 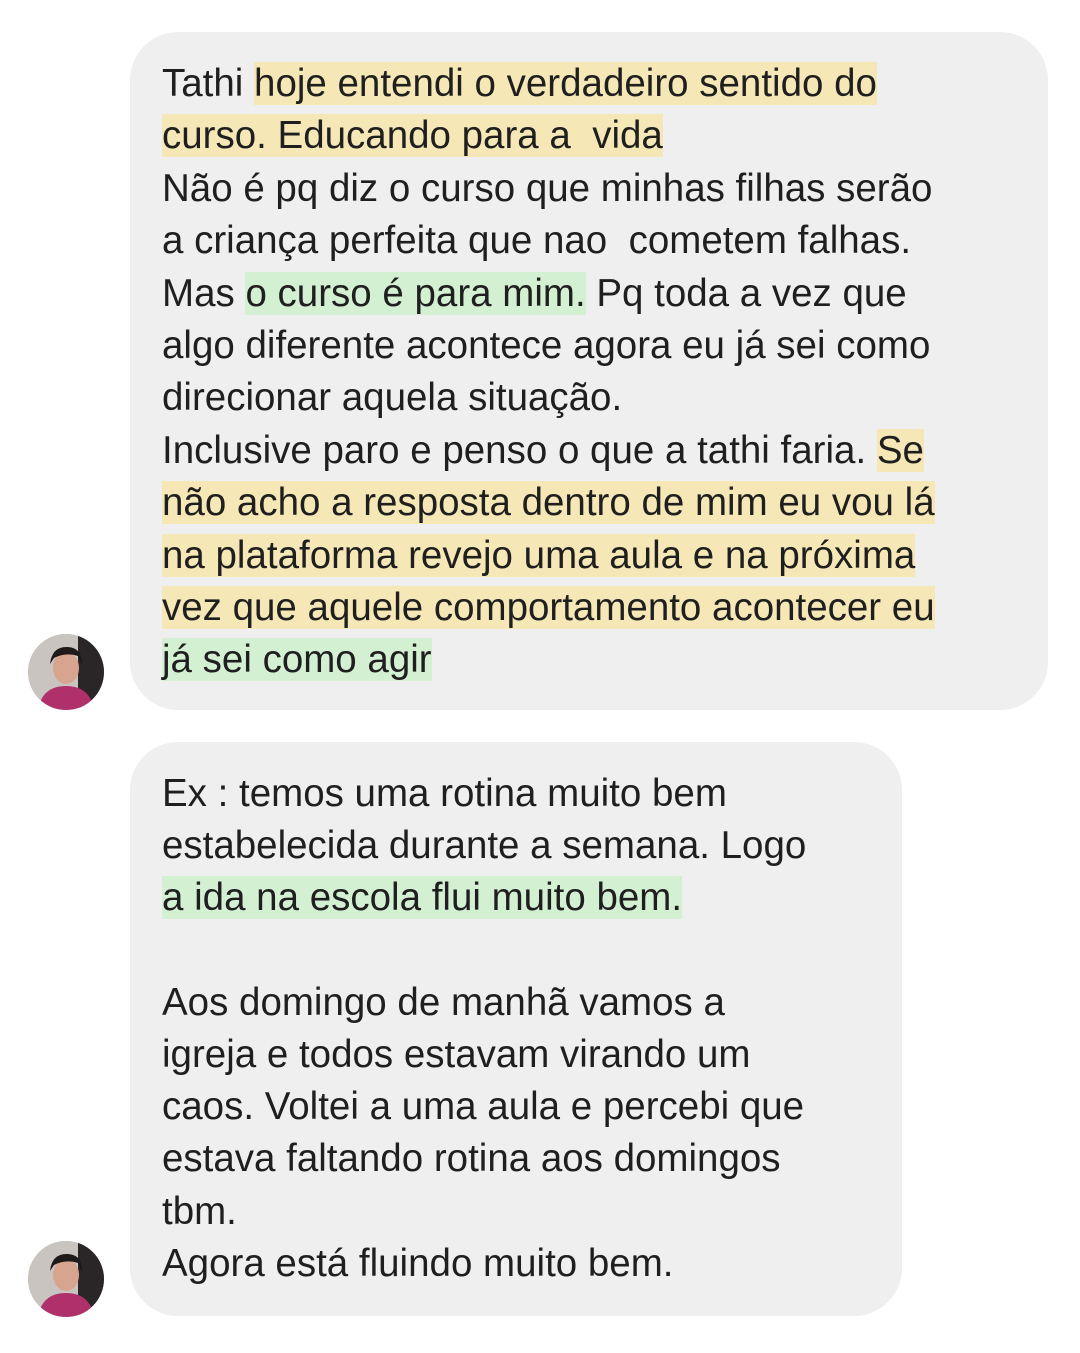 I want to click on text-segment: estava faltando rotina aos domingos, so click(x=471, y=1159).